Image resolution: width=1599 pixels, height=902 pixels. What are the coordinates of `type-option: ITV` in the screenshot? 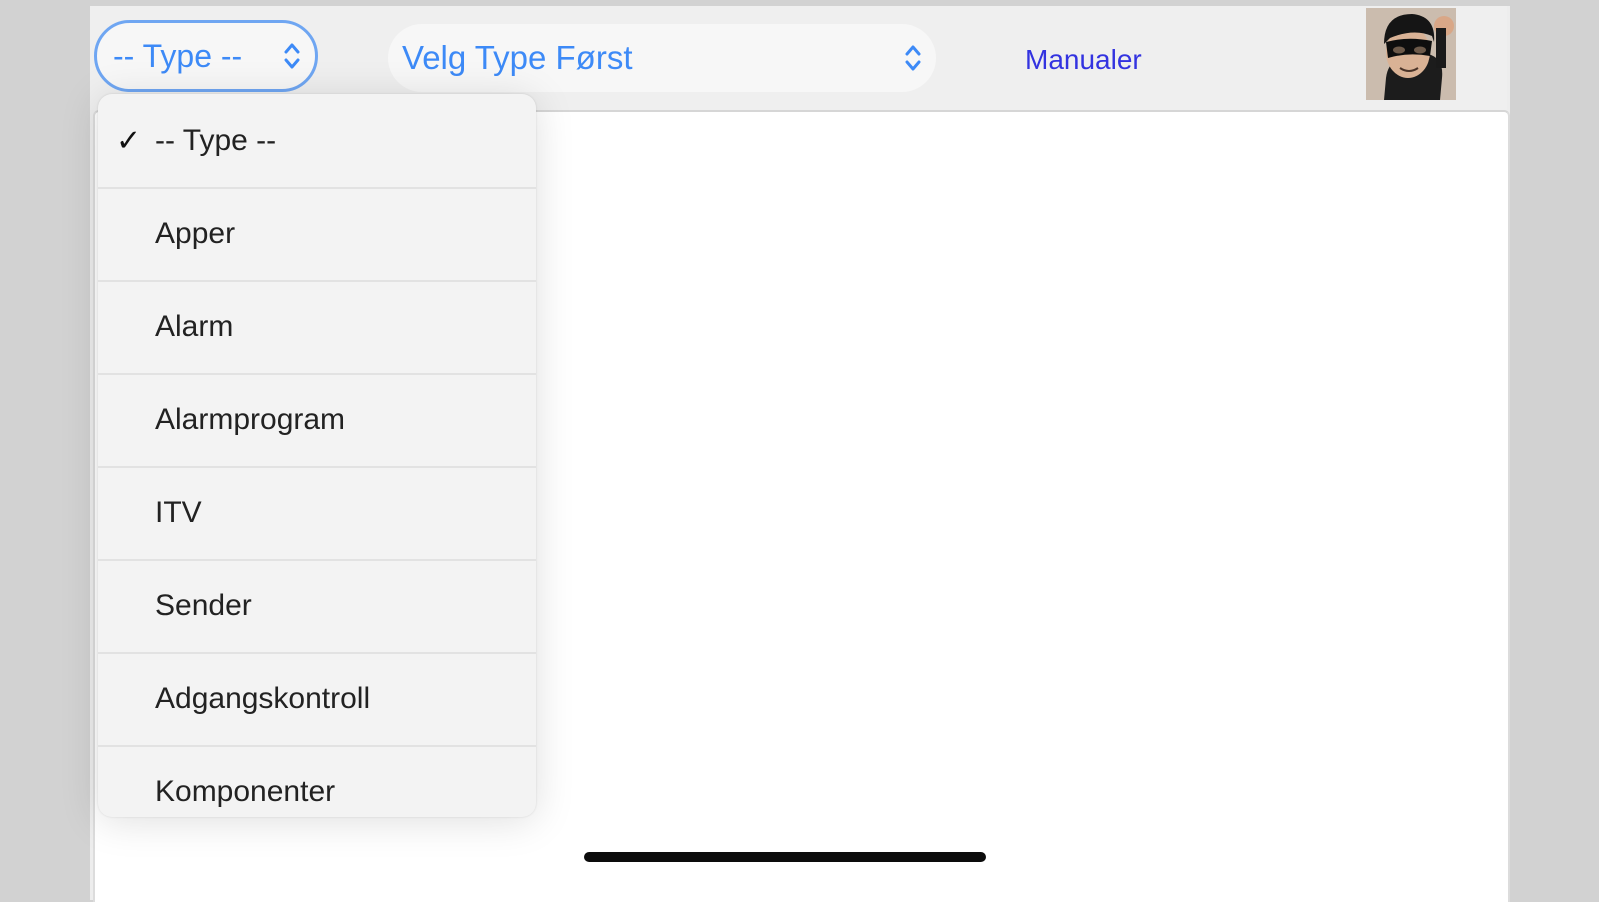 It's located at (317, 512).